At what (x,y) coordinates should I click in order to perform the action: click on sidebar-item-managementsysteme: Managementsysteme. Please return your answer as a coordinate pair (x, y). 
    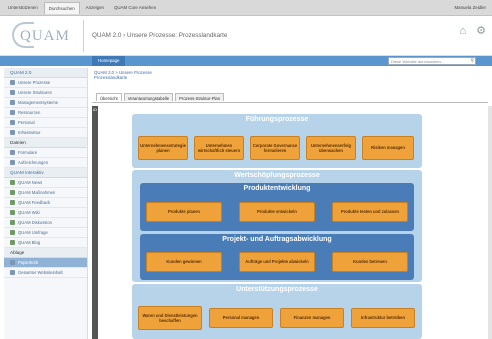
    Looking at the image, I should click on (45, 103).